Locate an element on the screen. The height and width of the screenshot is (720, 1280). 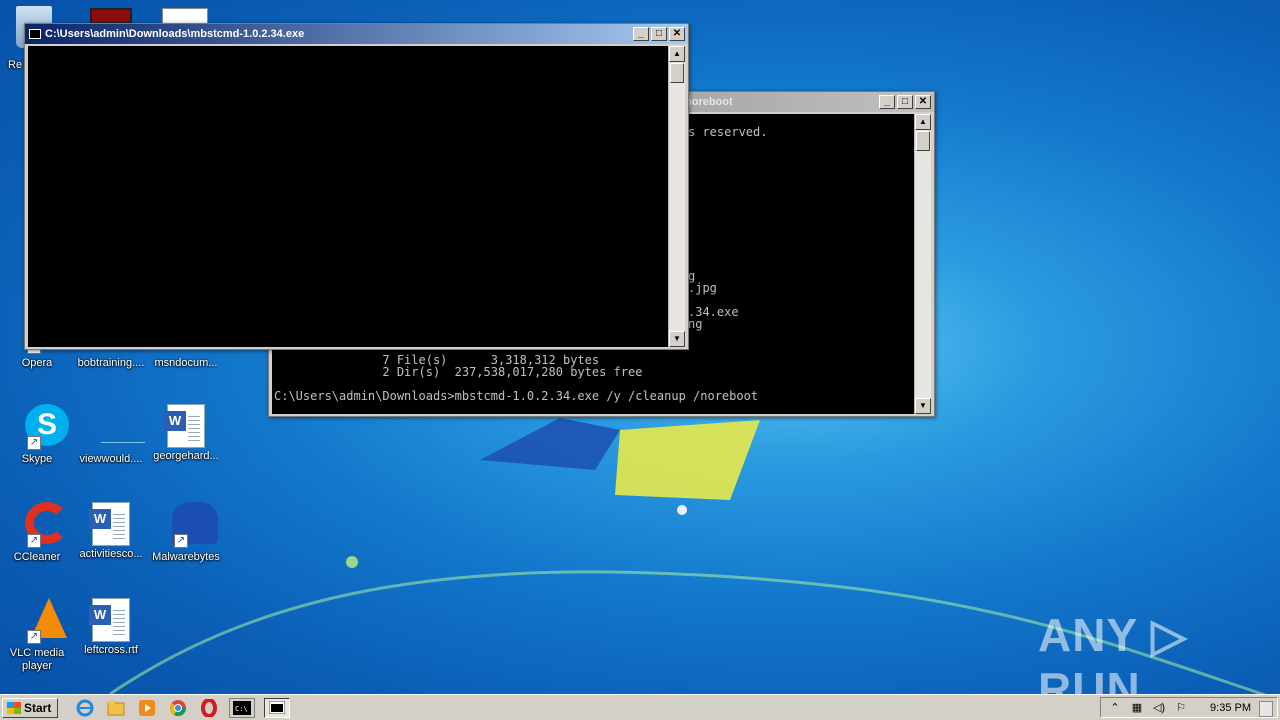
desktop-icon-label: Skype is located at coordinates (37, 459).